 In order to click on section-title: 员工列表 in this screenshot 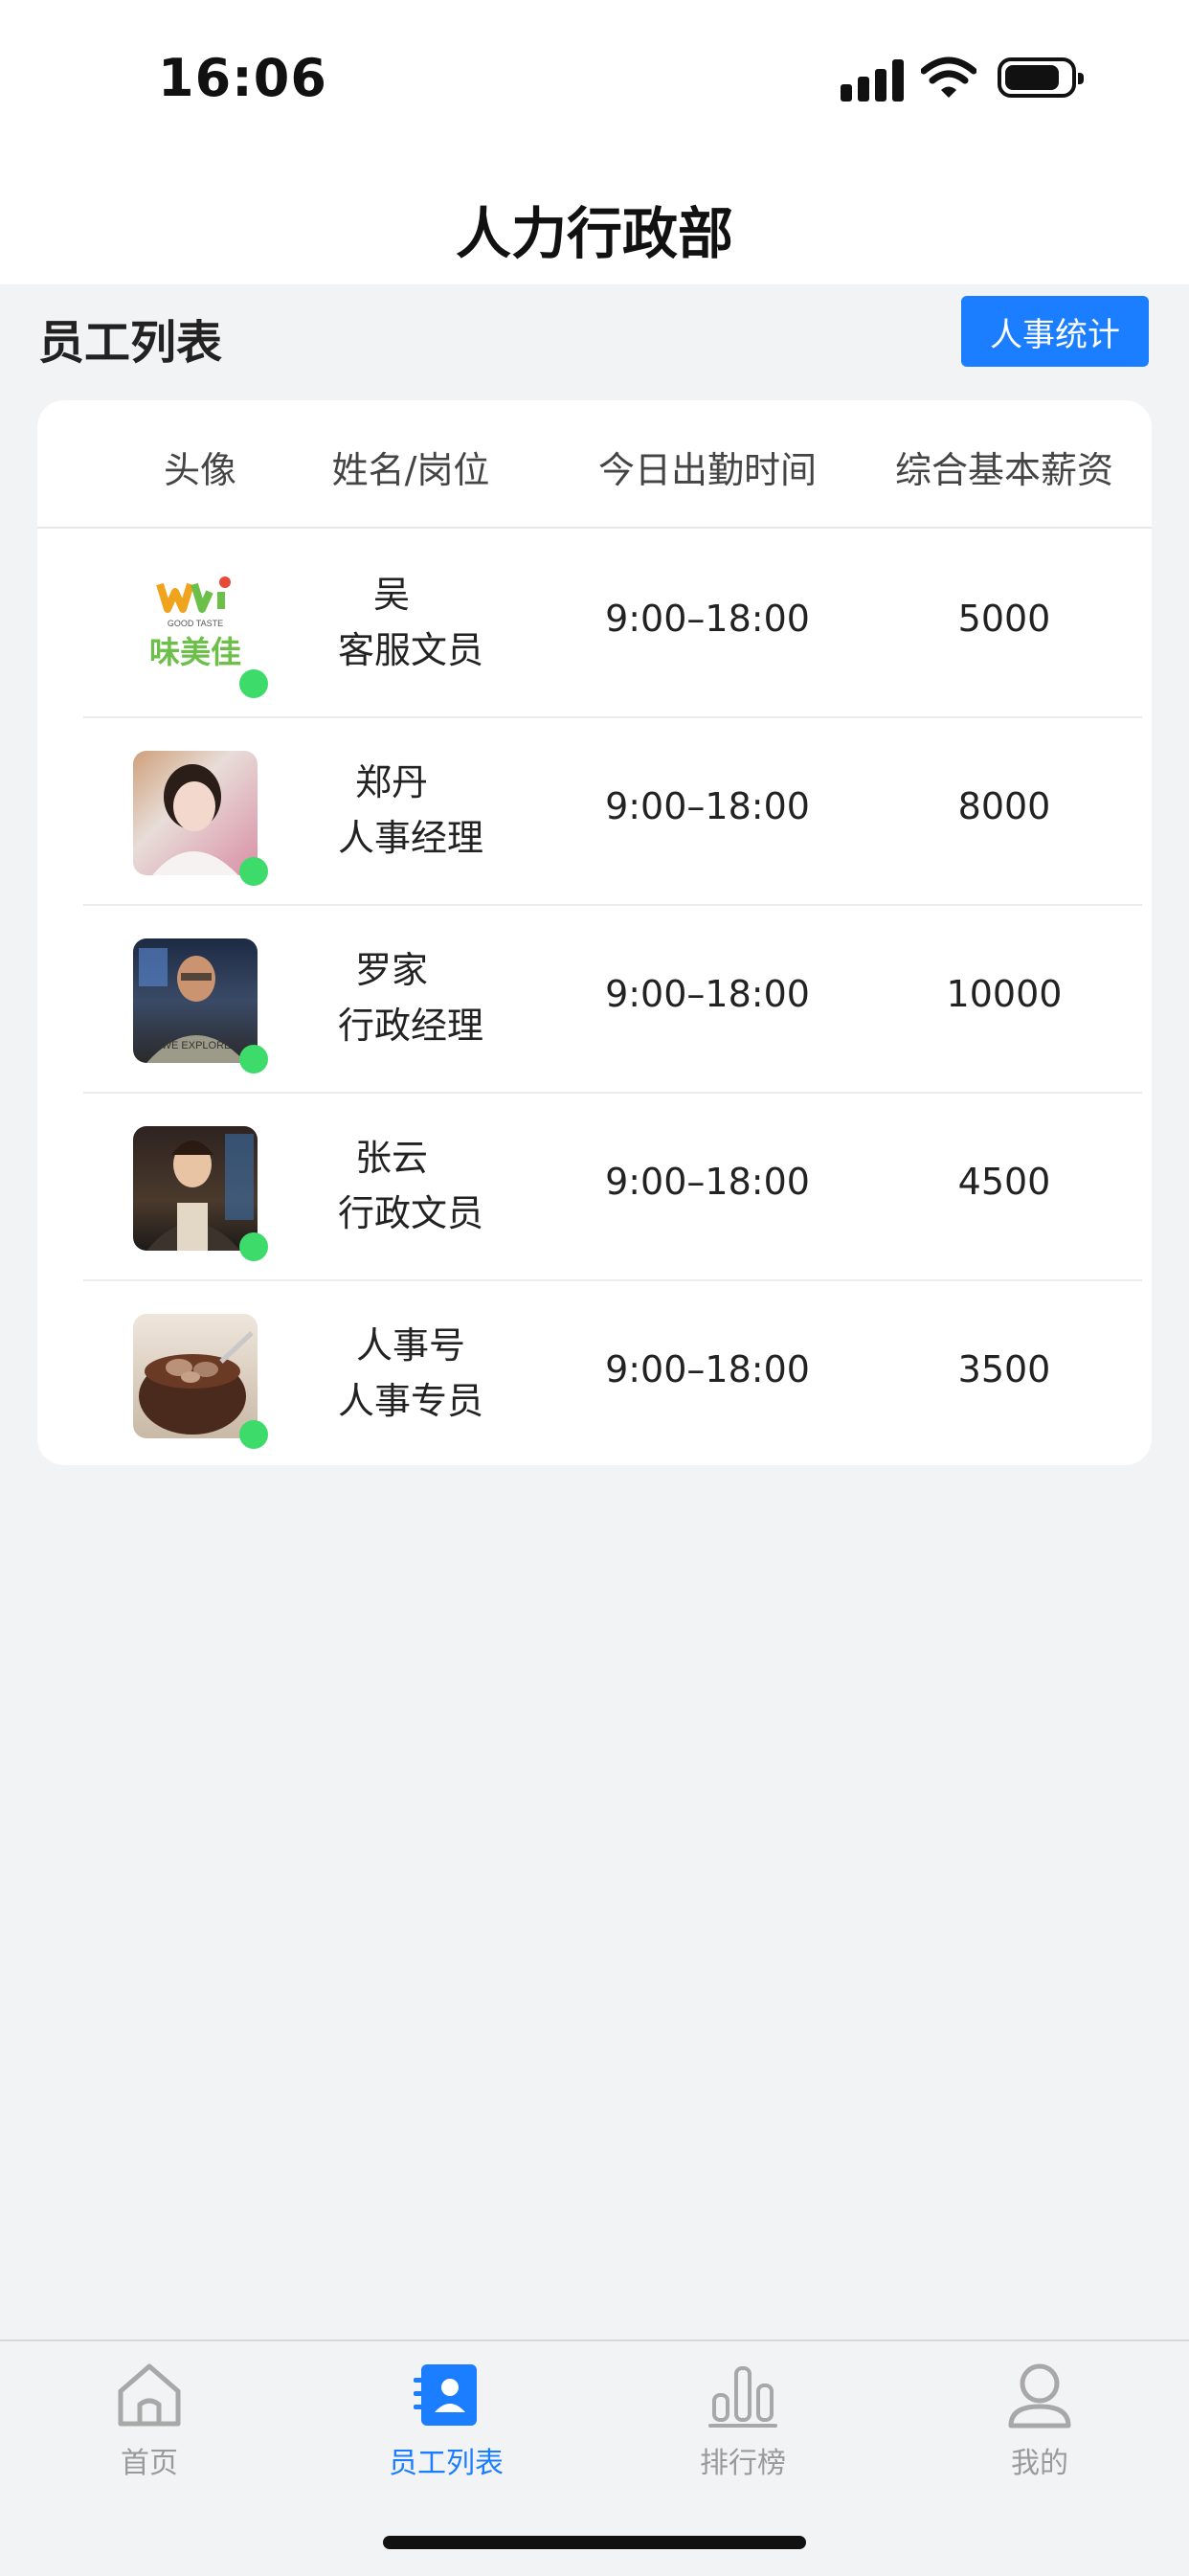, I will do `click(130, 343)`.